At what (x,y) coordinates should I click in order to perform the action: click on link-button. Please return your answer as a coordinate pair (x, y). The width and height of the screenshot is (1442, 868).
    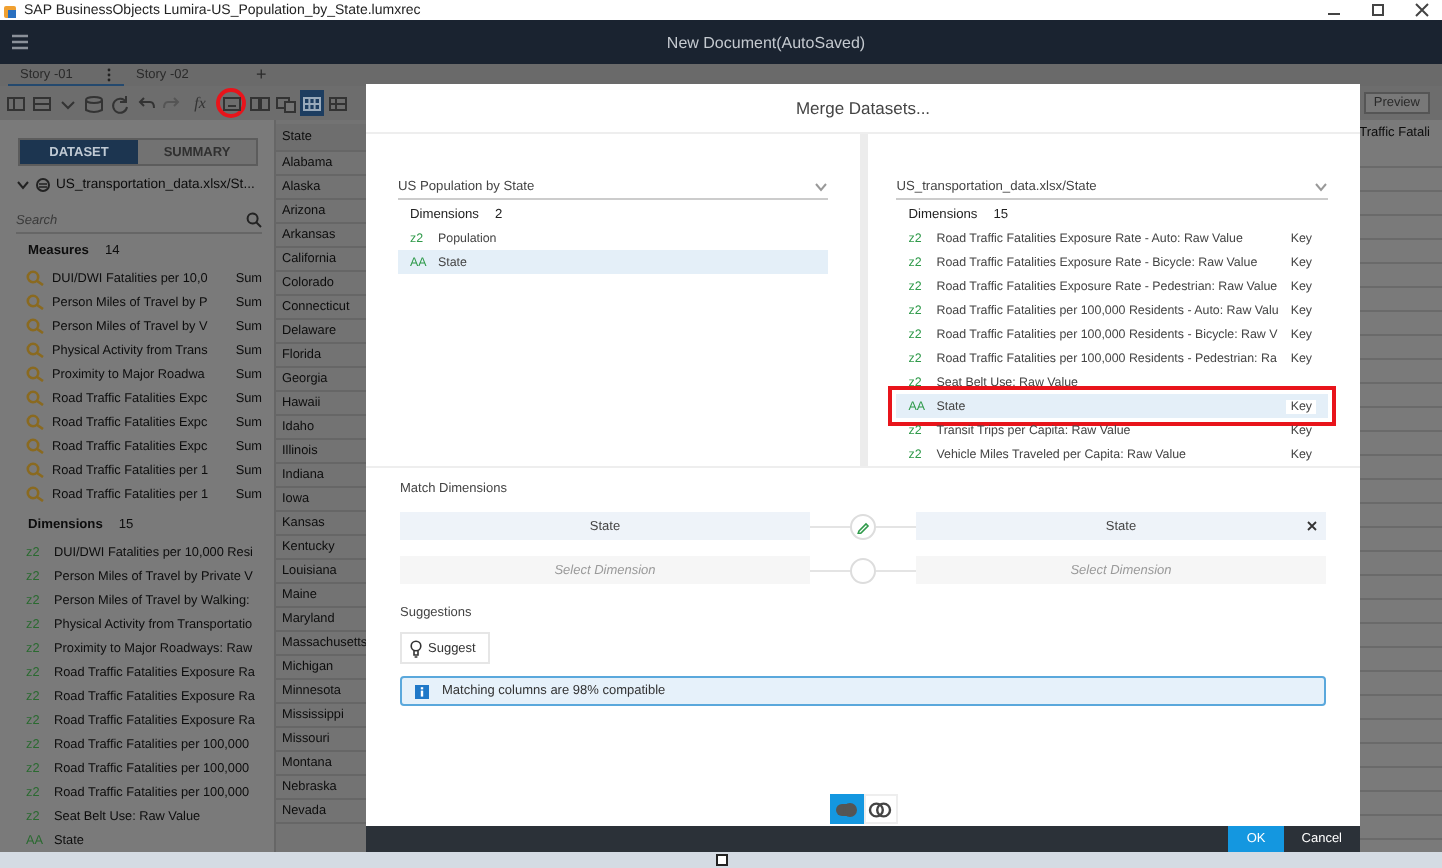
    Looking at the image, I should click on (863, 526).